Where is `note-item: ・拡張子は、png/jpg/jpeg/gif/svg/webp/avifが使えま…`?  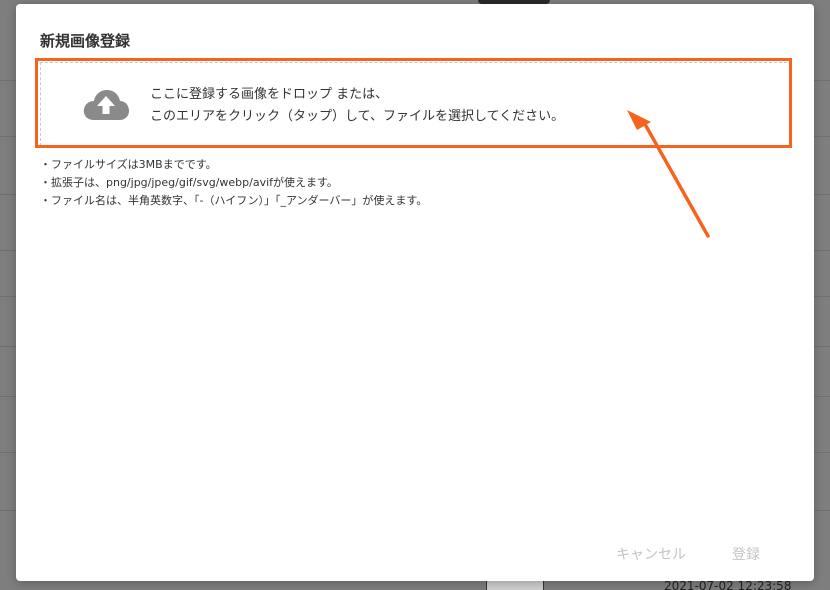 note-item: ・拡張子は、png/jpg/jpeg/gif/svg/webp/avifが使えま… is located at coordinates (189, 182).